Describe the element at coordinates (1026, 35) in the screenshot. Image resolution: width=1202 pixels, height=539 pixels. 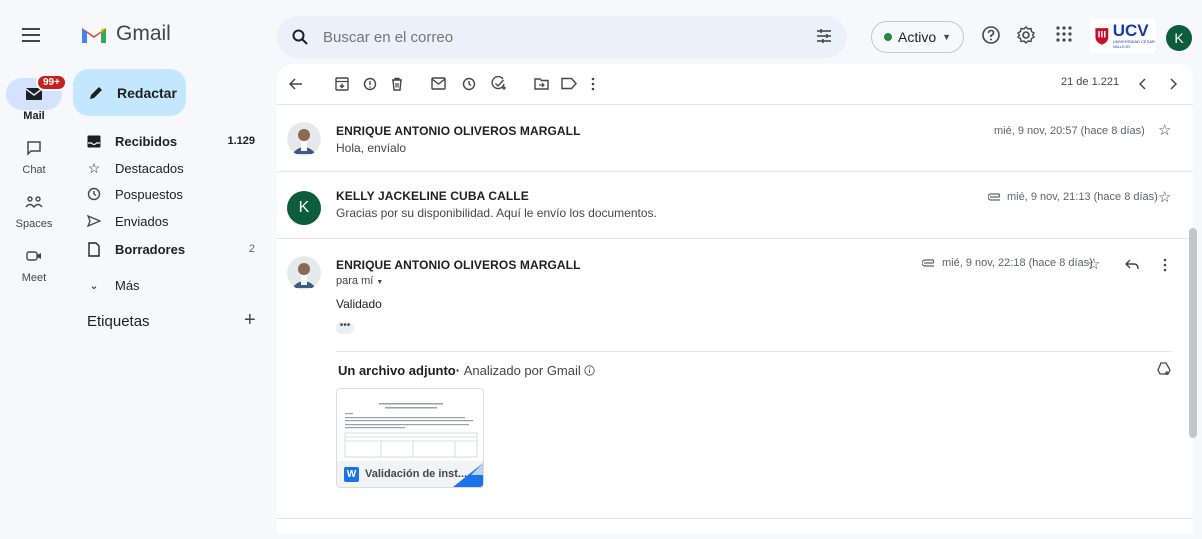
I see `settings-icon` at that location.